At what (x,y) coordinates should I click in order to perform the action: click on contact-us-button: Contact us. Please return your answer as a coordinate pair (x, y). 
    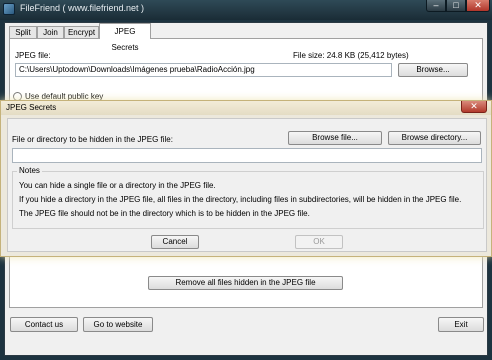
    Looking at the image, I should click on (44, 324).